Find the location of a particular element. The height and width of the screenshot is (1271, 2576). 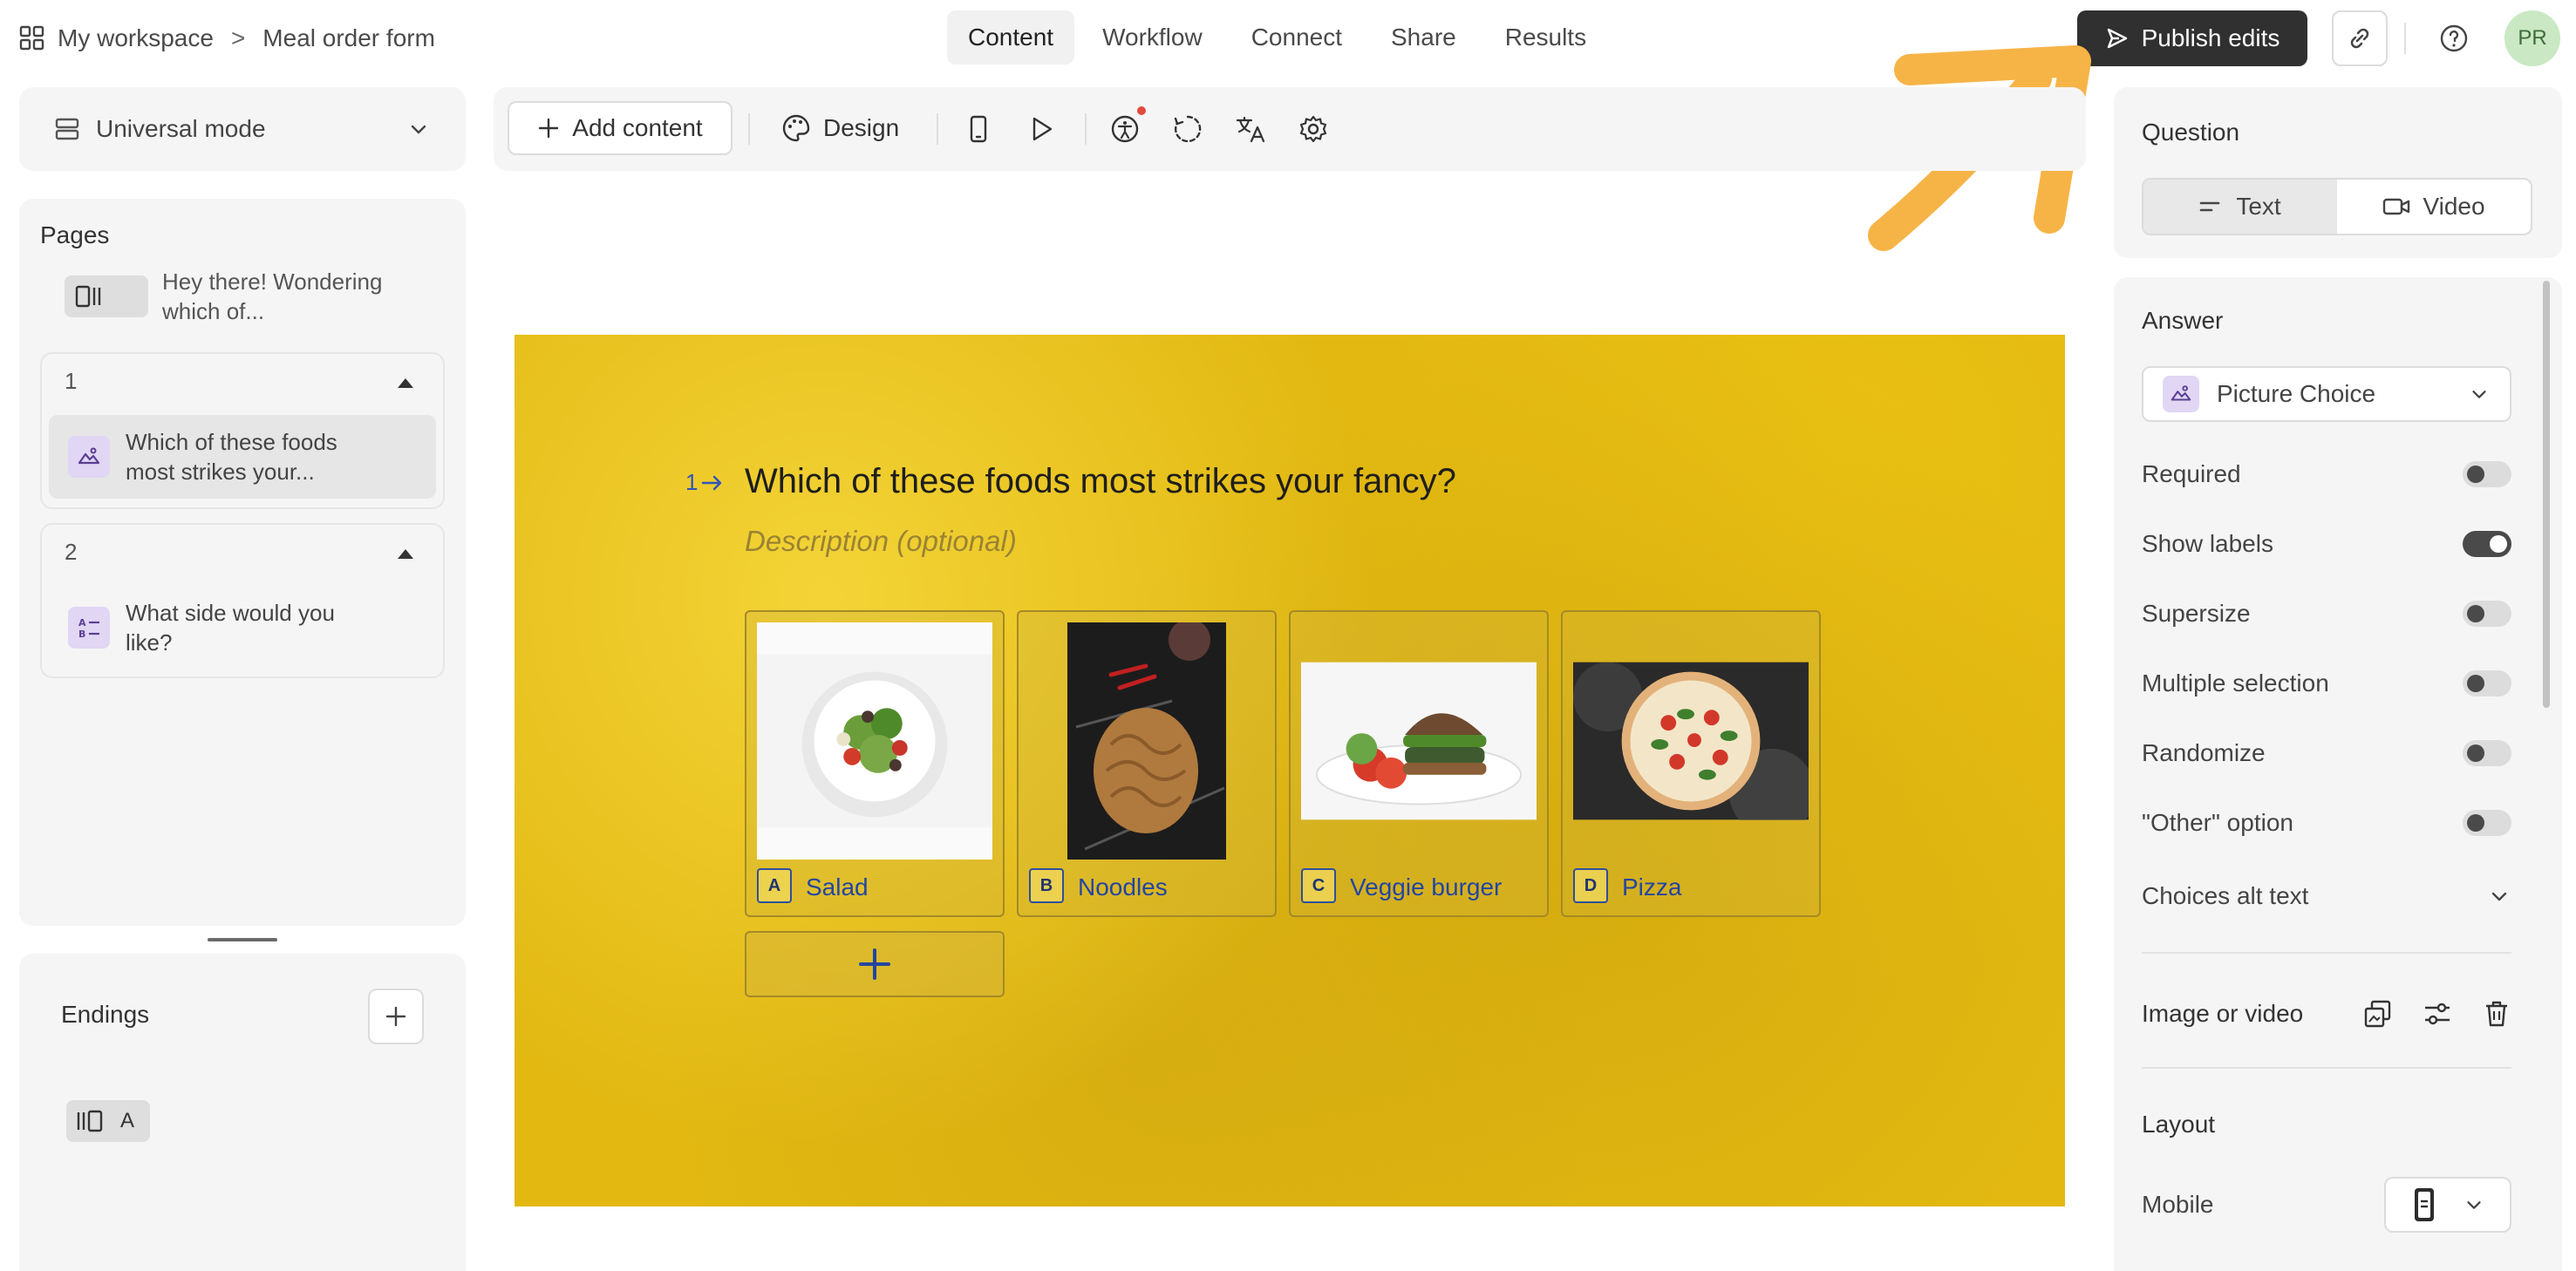

text-mode-button: Text is located at coordinates (2240, 207).